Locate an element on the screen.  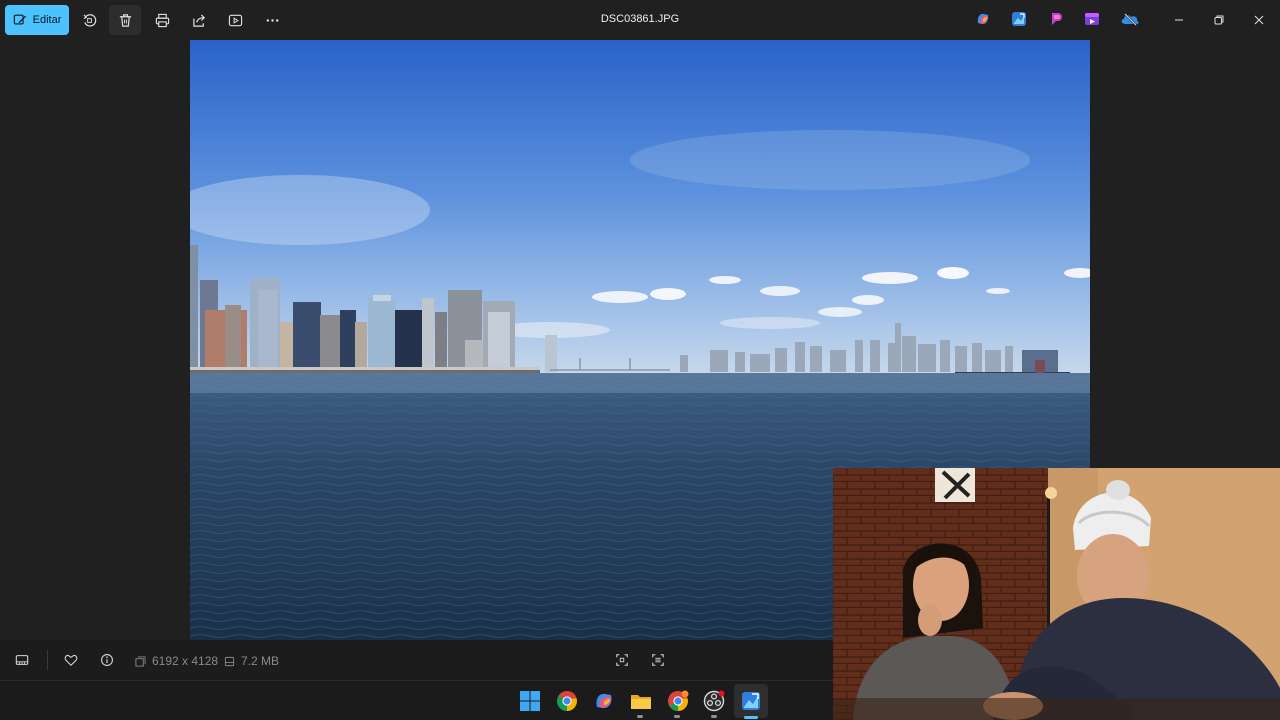
filmstrip-button is located at coordinates (22, 660).